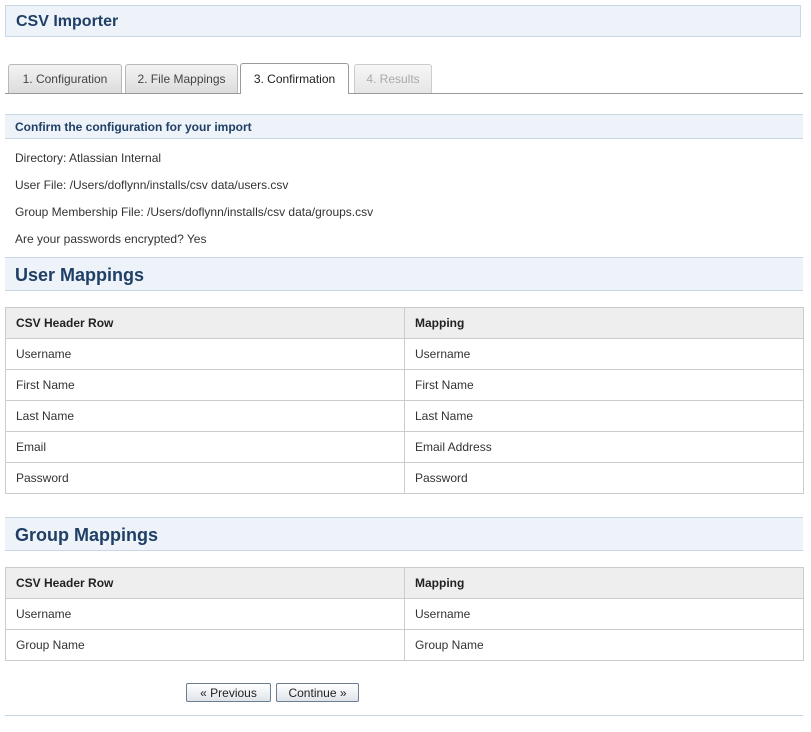 Image resolution: width=811 pixels, height=732 pixels. Describe the element at coordinates (404, 715) in the screenshot. I see `footer-divider` at that location.